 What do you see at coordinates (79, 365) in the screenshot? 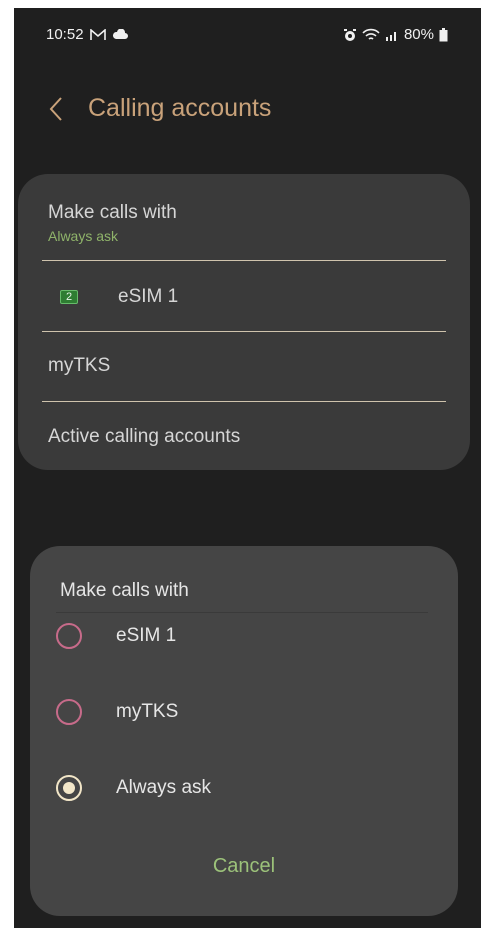
I see `mytks-label: myTKS` at bounding box center [79, 365].